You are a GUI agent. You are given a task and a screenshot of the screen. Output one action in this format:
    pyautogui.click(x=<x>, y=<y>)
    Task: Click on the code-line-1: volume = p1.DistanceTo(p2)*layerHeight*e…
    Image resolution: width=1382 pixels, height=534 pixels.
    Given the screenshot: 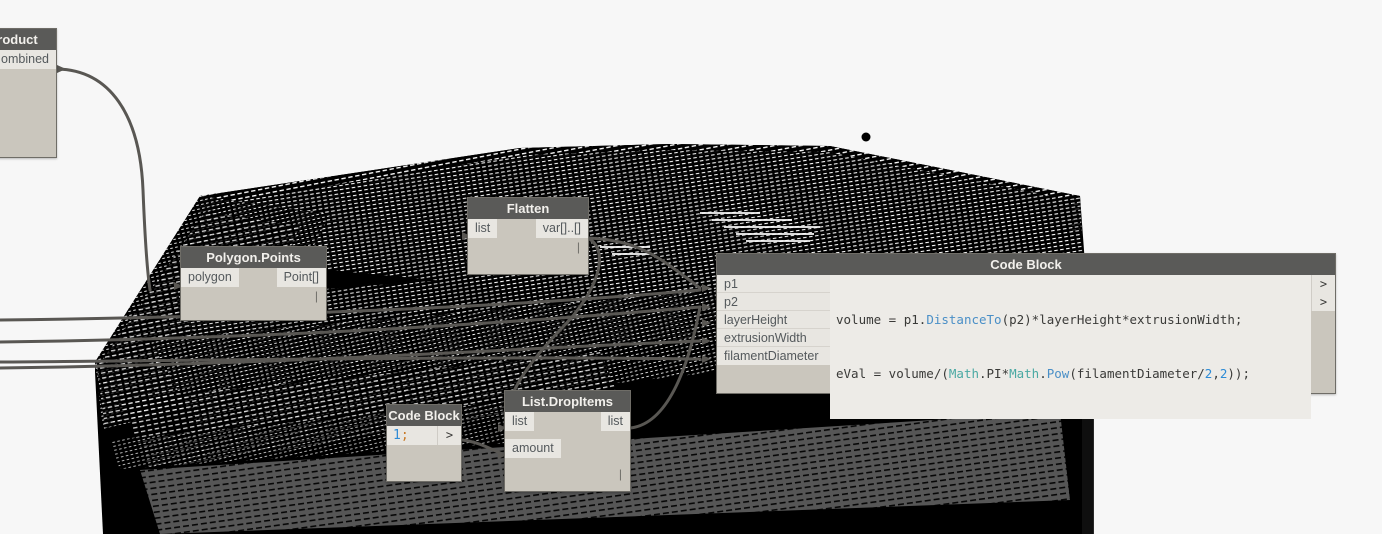 What is the action you would take?
    pyautogui.click(x=1039, y=319)
    